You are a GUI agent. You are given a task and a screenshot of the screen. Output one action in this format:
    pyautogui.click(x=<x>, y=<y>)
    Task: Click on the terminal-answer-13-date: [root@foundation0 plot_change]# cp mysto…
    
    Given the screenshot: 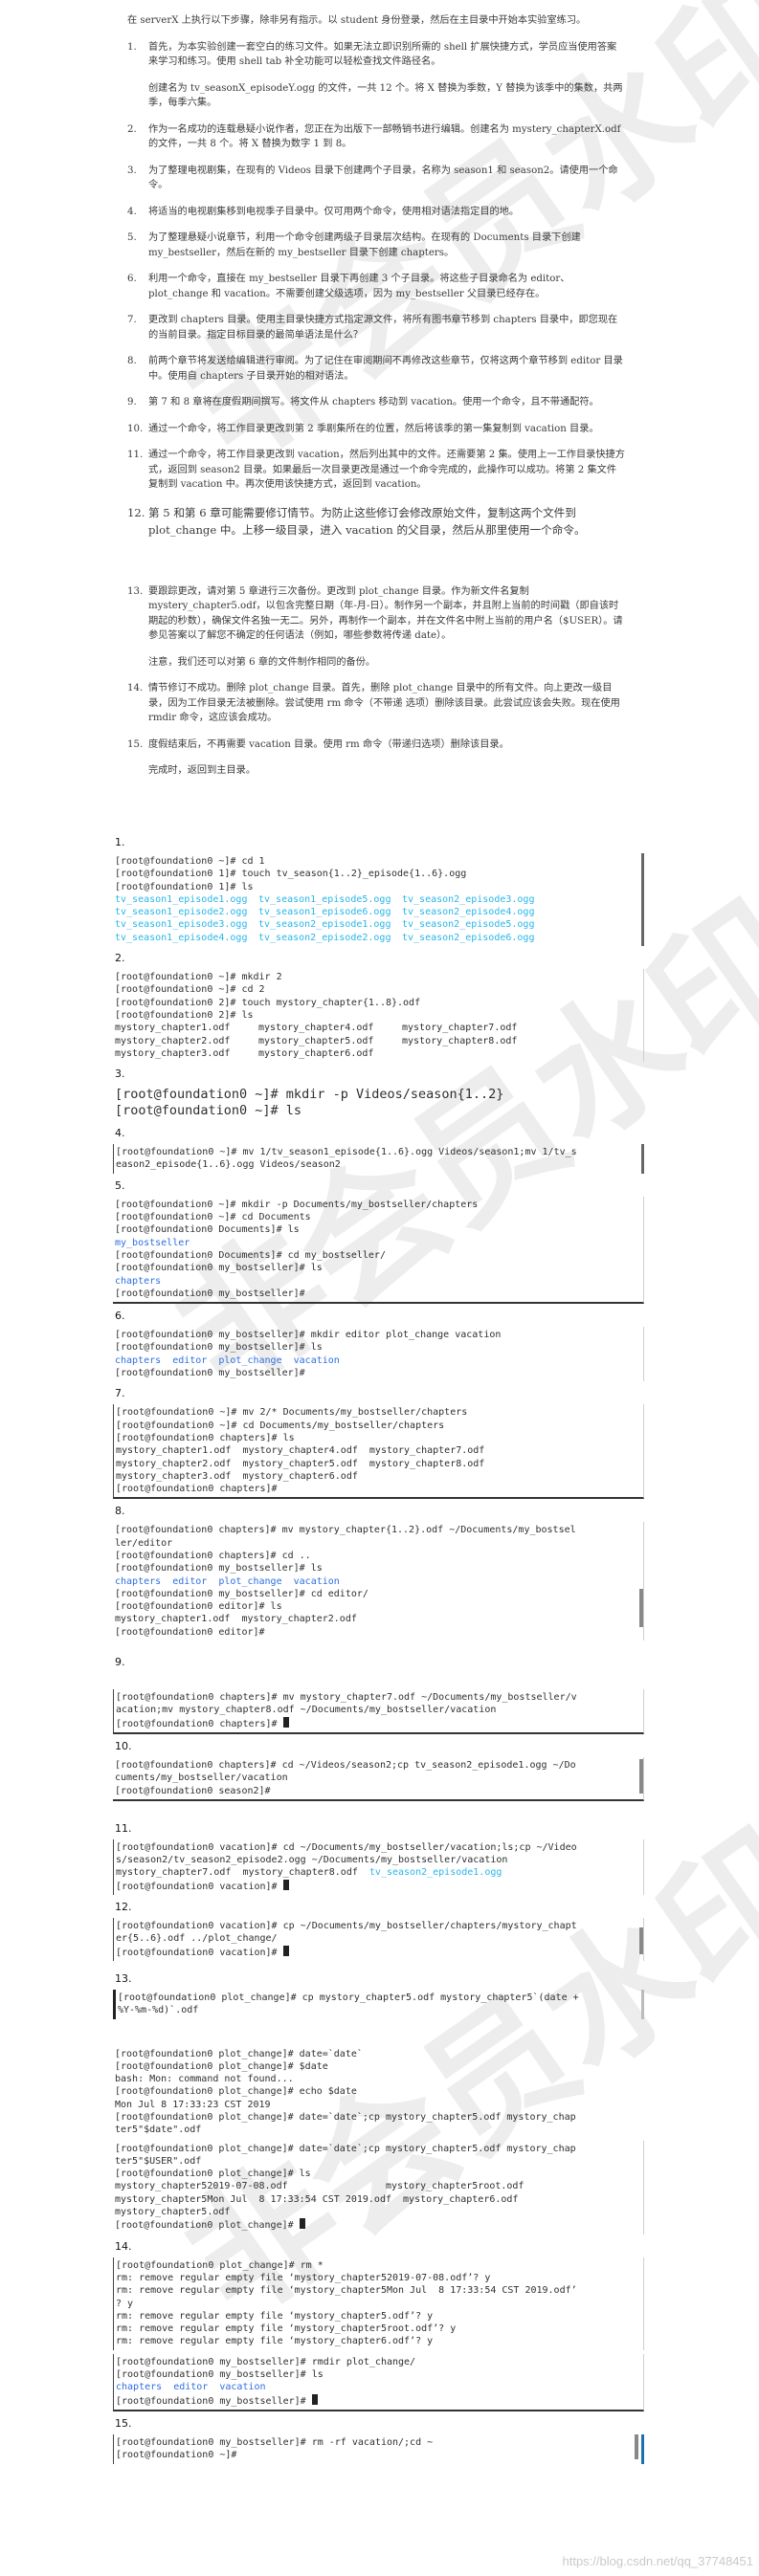 What is the action you would take?
    pyautogui.click(x=379, y=2004)
    